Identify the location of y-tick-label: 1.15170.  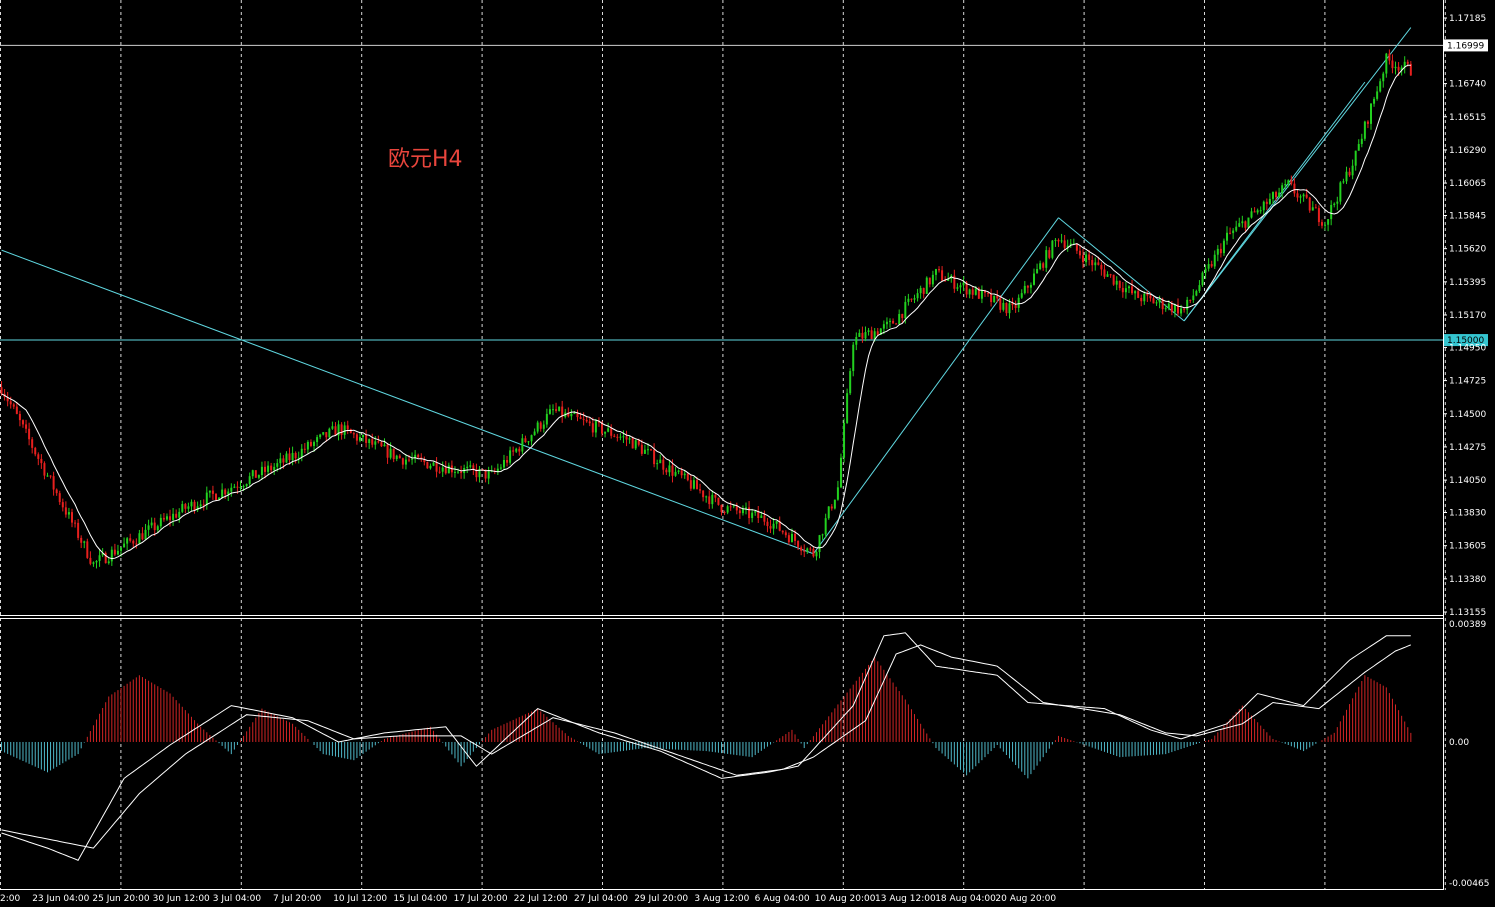
(1467, 316).